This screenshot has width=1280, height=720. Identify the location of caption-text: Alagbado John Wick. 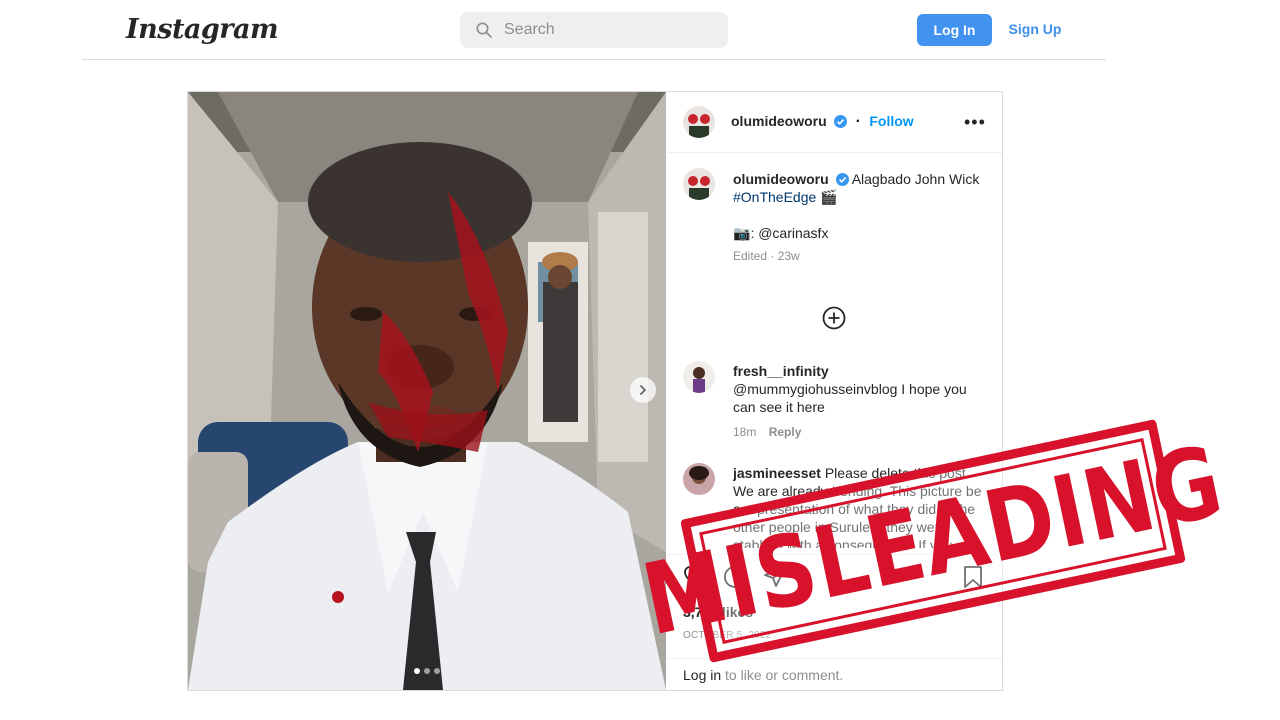
(915, 179).